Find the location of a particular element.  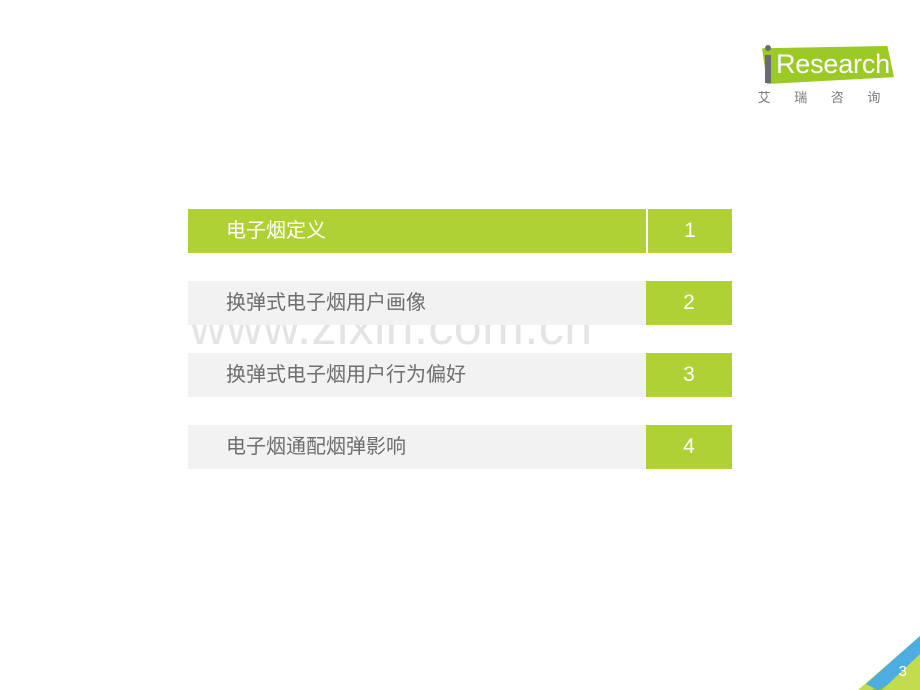

logo-i-stem-icon is located at coordinates (768, 69).